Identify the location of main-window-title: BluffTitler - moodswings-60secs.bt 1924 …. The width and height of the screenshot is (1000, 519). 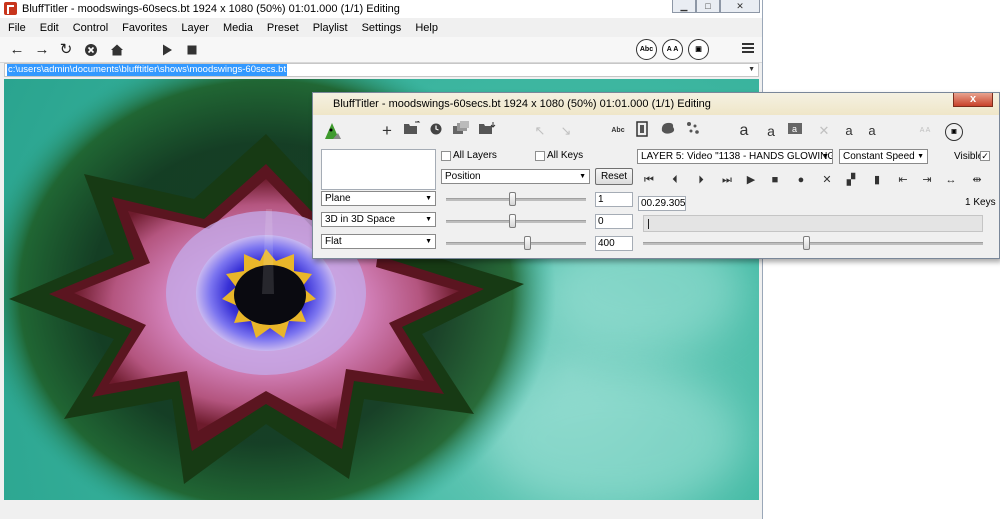
(211, 9).